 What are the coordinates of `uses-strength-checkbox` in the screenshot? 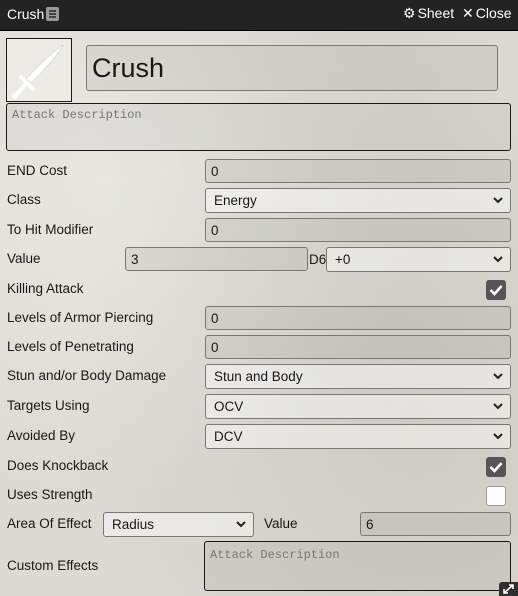 It's located at (496, 496).